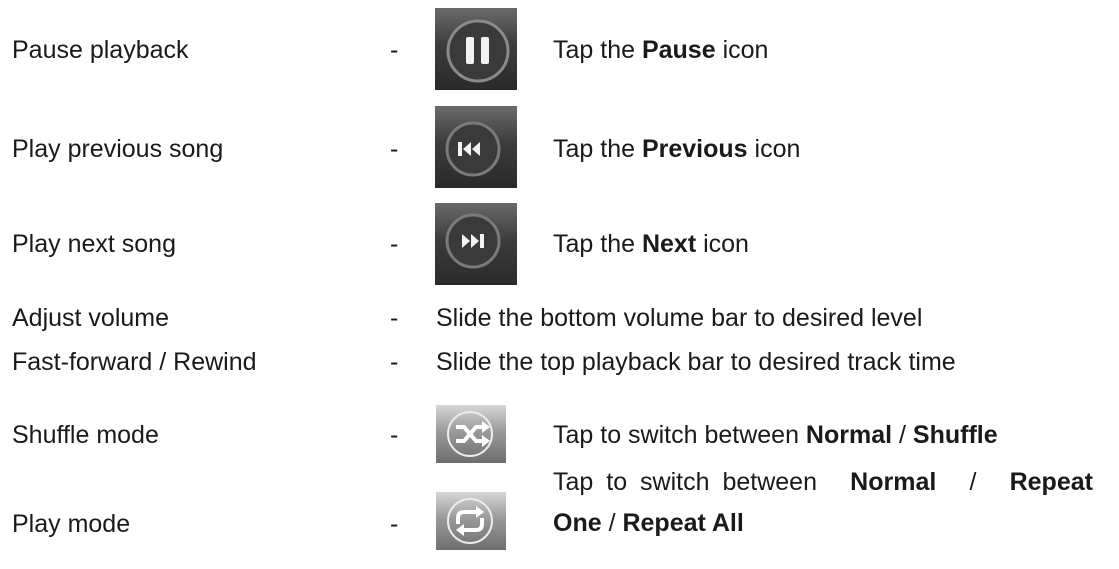  Describe the element at coordinates (471, 521) in the screenshot. I see `repeat-icon` at that location.